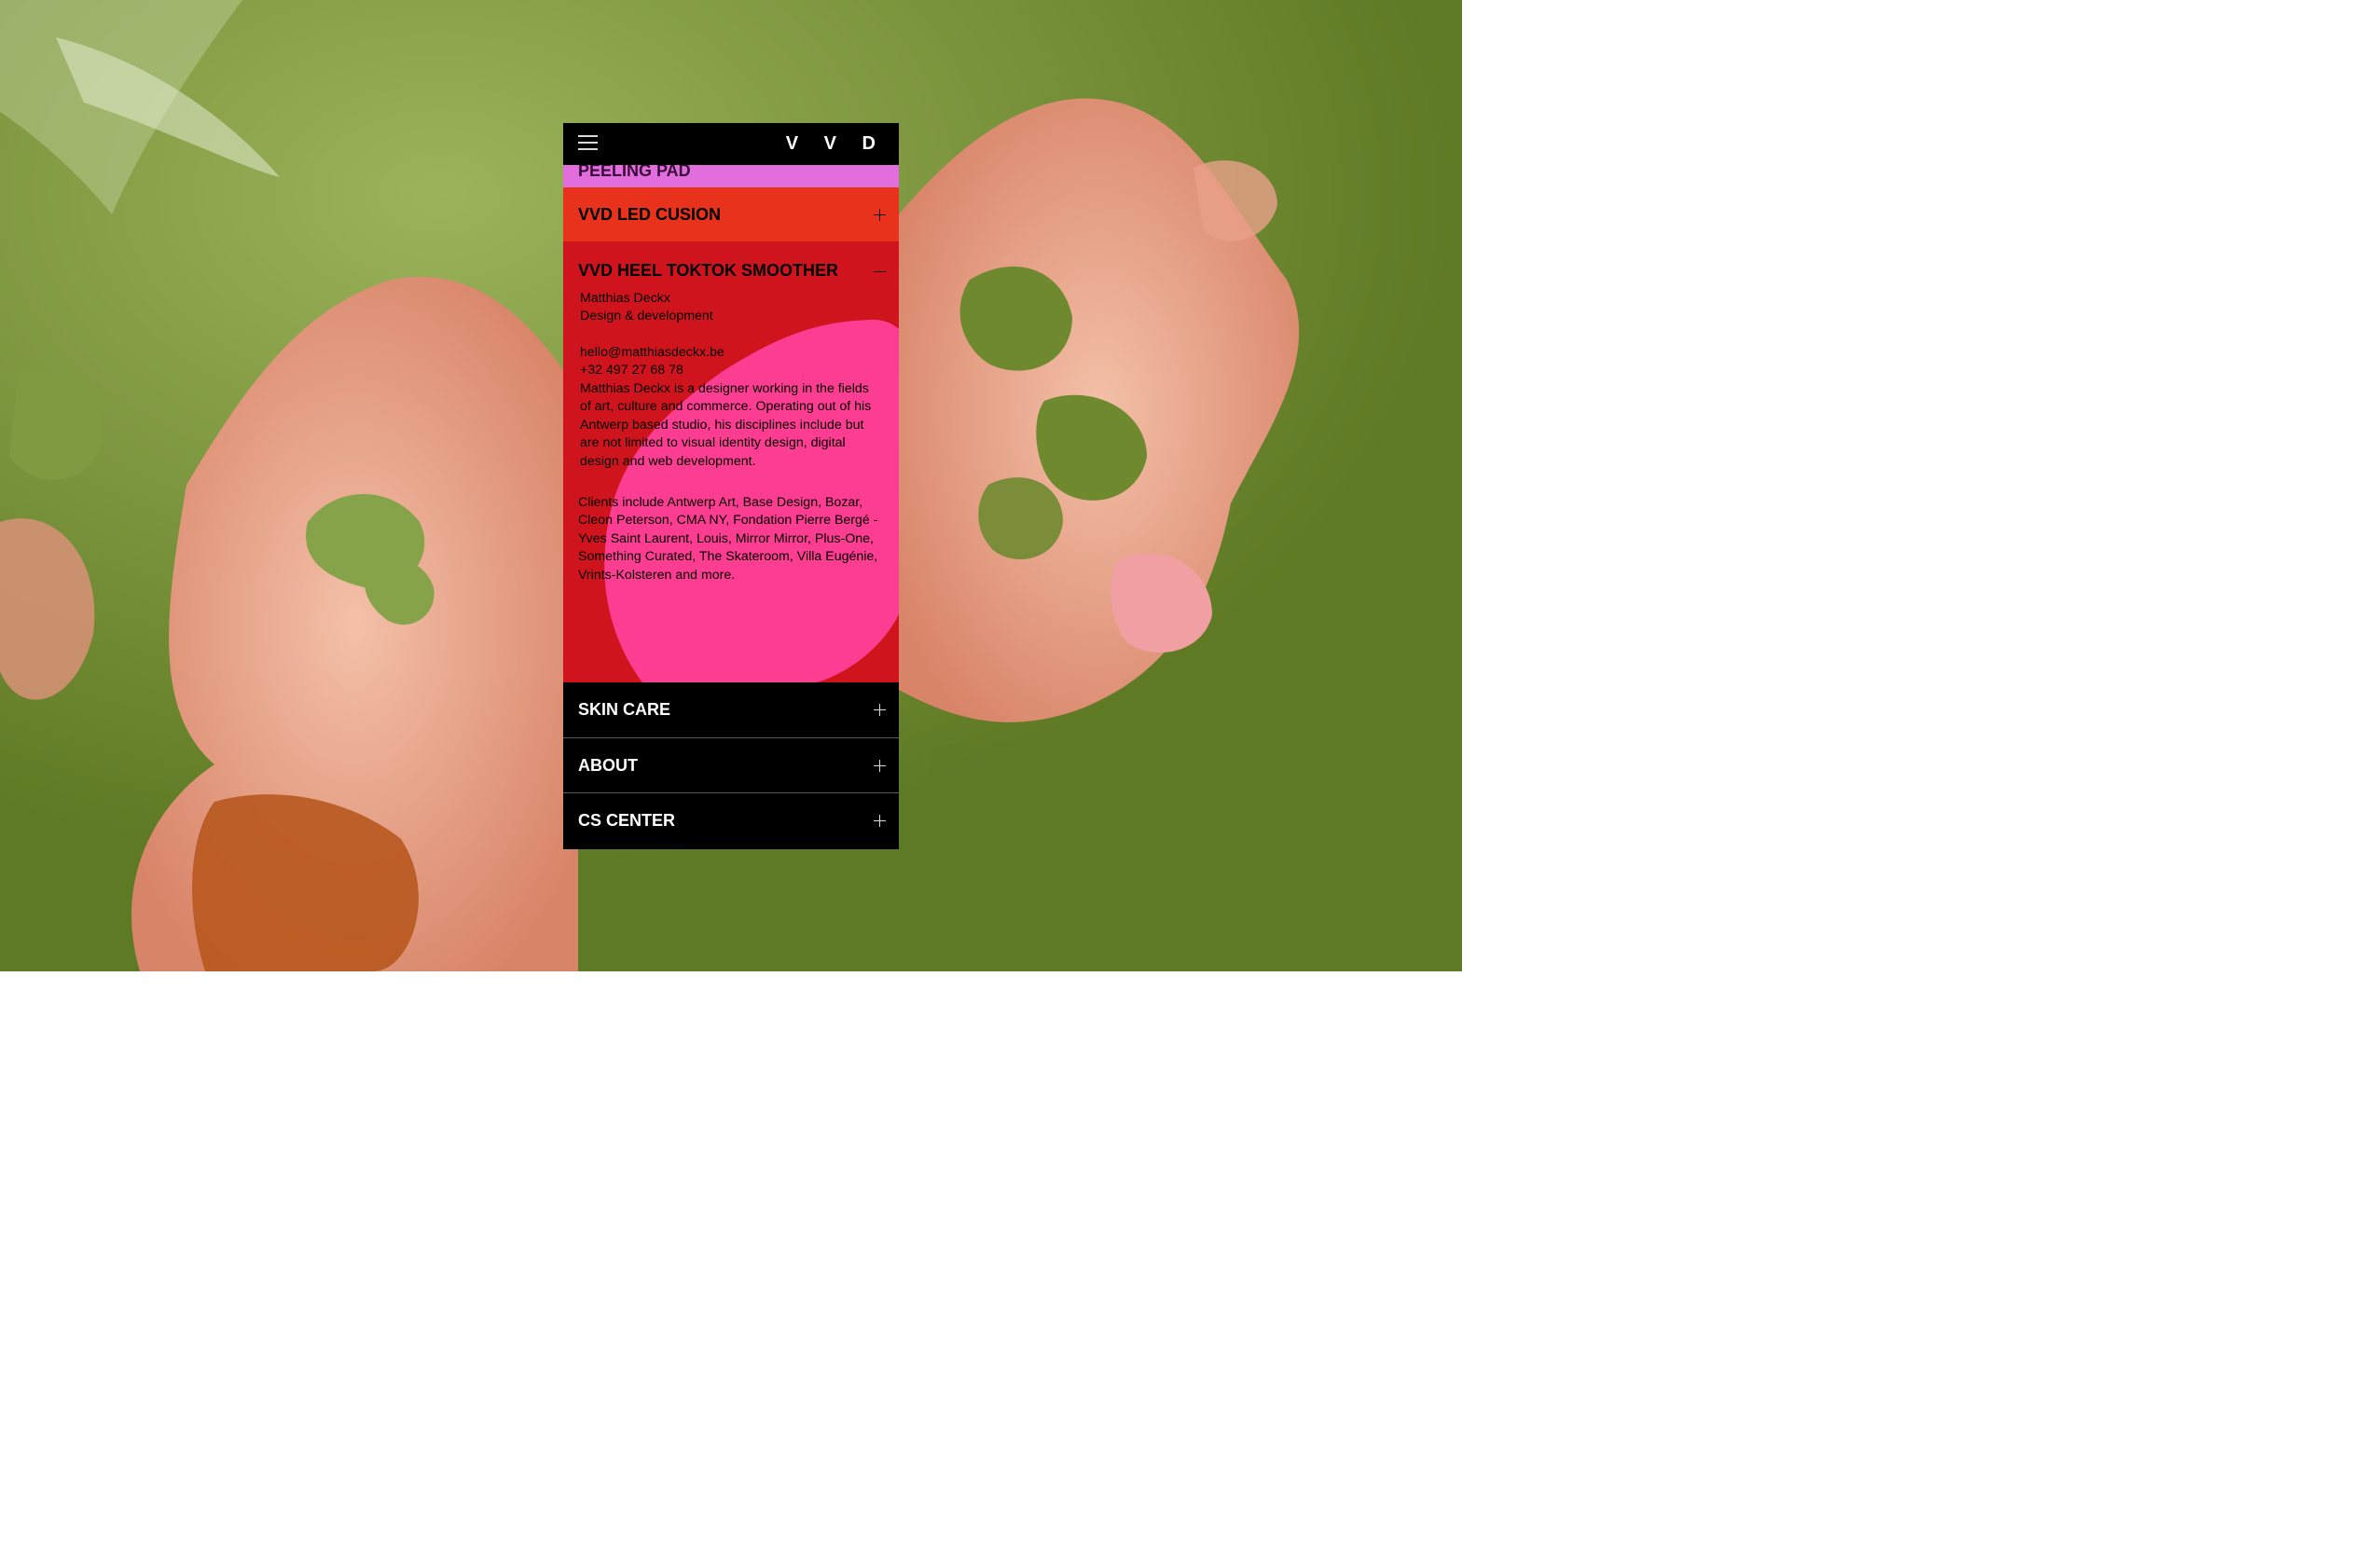  Describe the element at coordinates (731, 764) in the screenshot. I see `menu-item-about: ABOUT` at that location.